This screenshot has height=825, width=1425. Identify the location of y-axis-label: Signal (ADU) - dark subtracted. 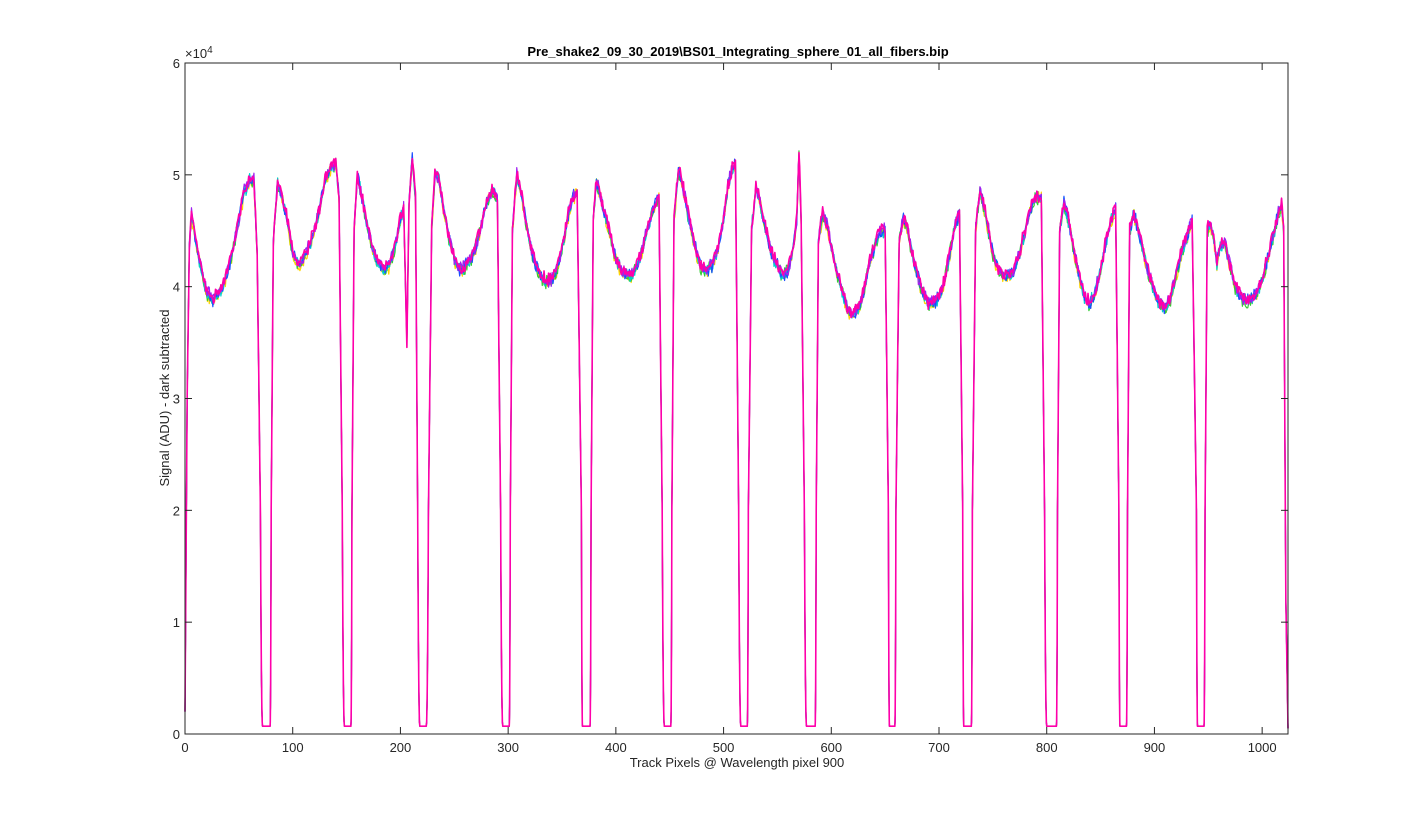
(164, 397).